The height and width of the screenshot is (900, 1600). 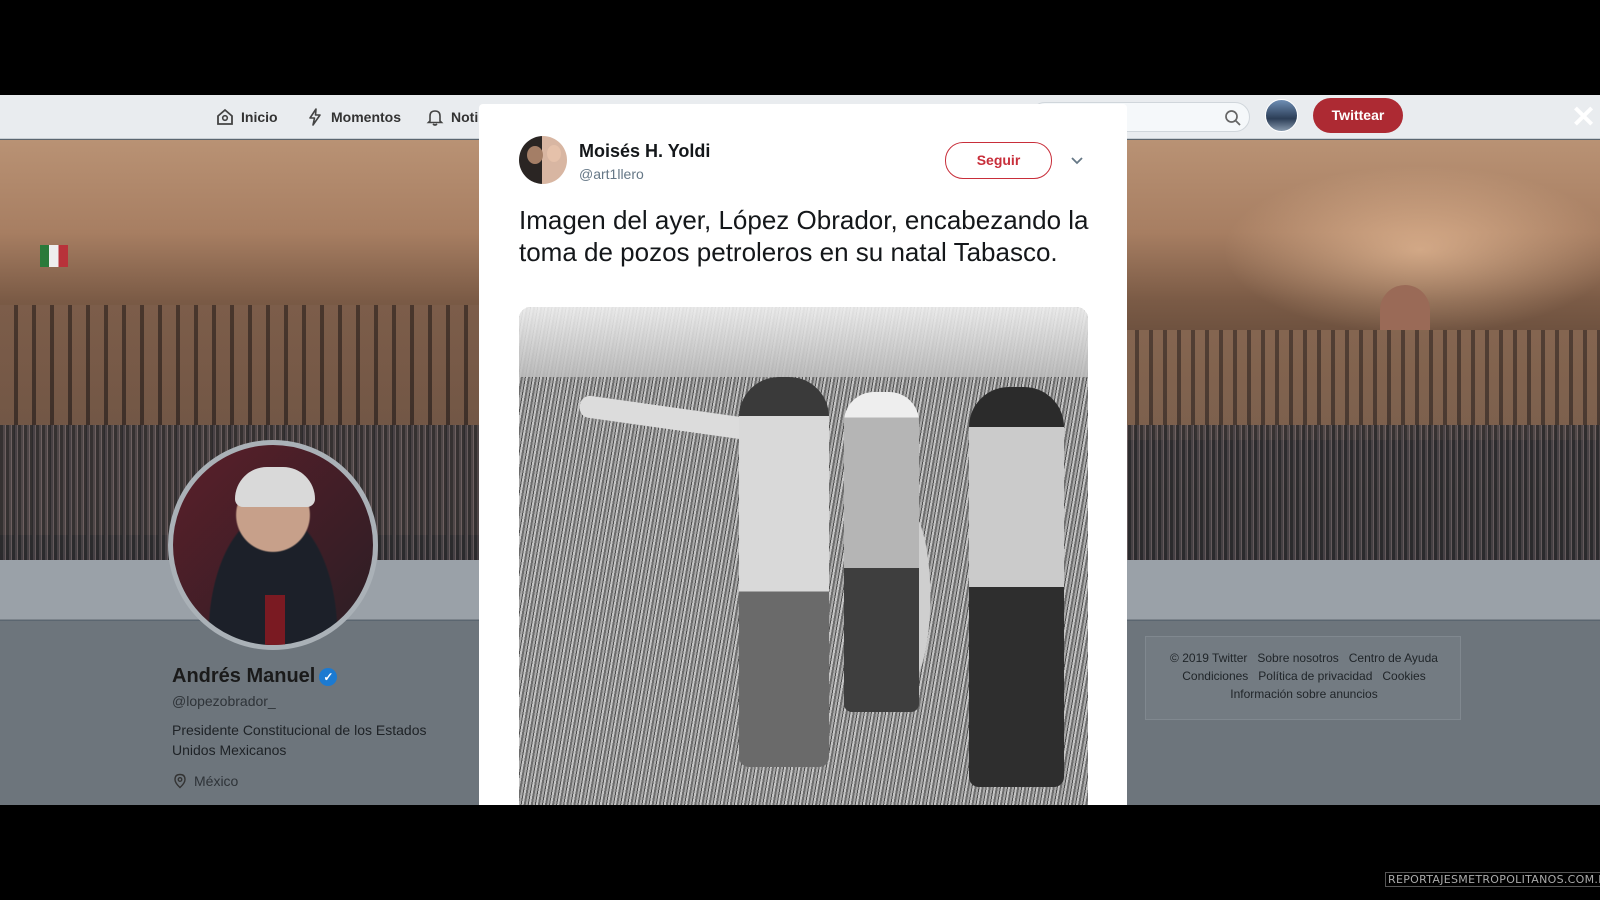 I want to click on footer-link-cookies: Cookies, so click(x=1403, y=676).